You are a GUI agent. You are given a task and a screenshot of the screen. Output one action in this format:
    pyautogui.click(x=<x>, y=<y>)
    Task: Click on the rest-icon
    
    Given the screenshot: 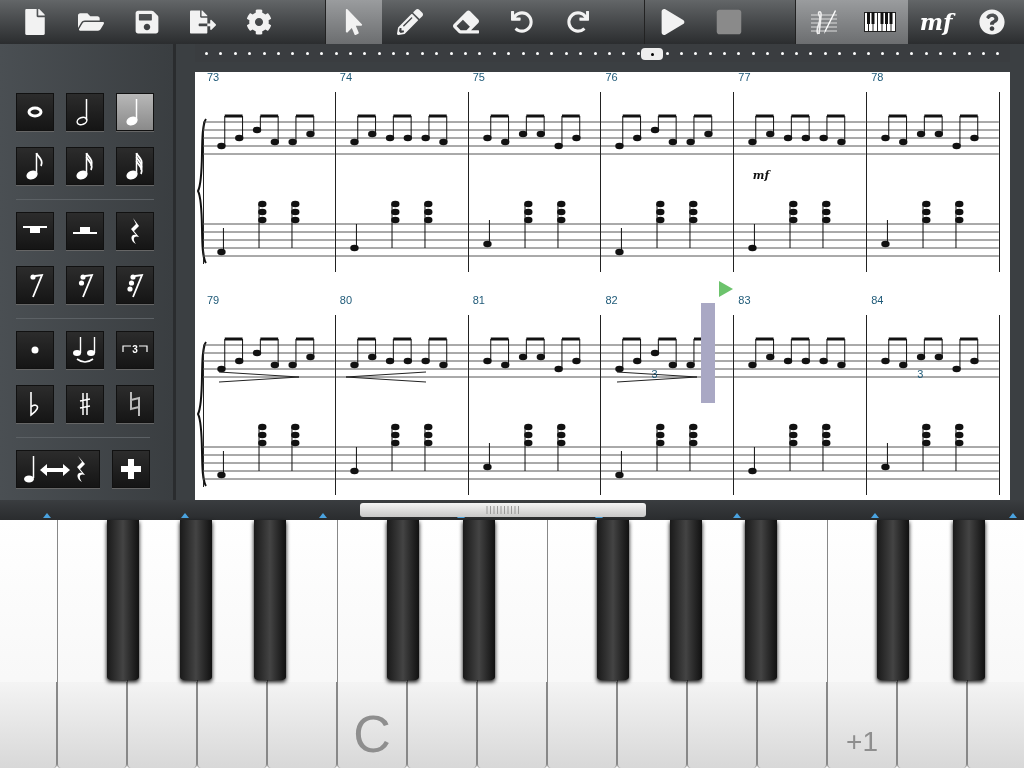 What is the action you would take?
    pyautogui.click(x=135, y=285)
    